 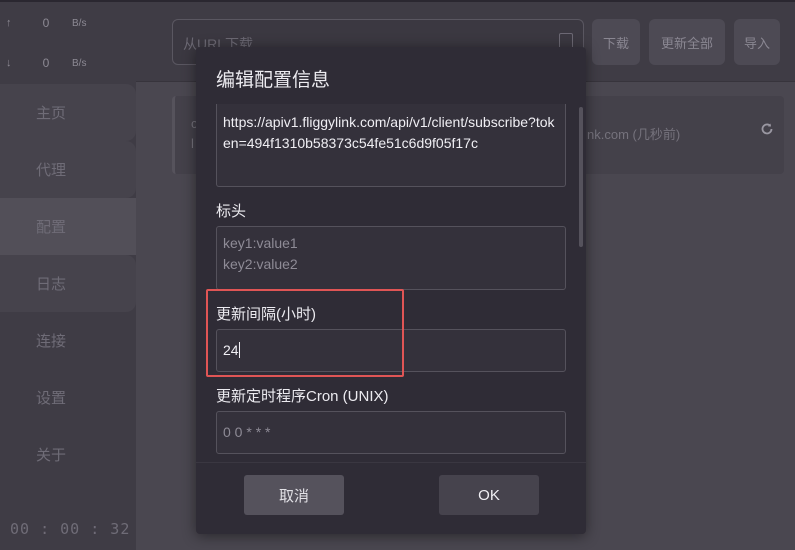 What do you see at coordinates (616, 42) in the screenshot?
I see `download-button: 下载` at bounding box center [616, 42].